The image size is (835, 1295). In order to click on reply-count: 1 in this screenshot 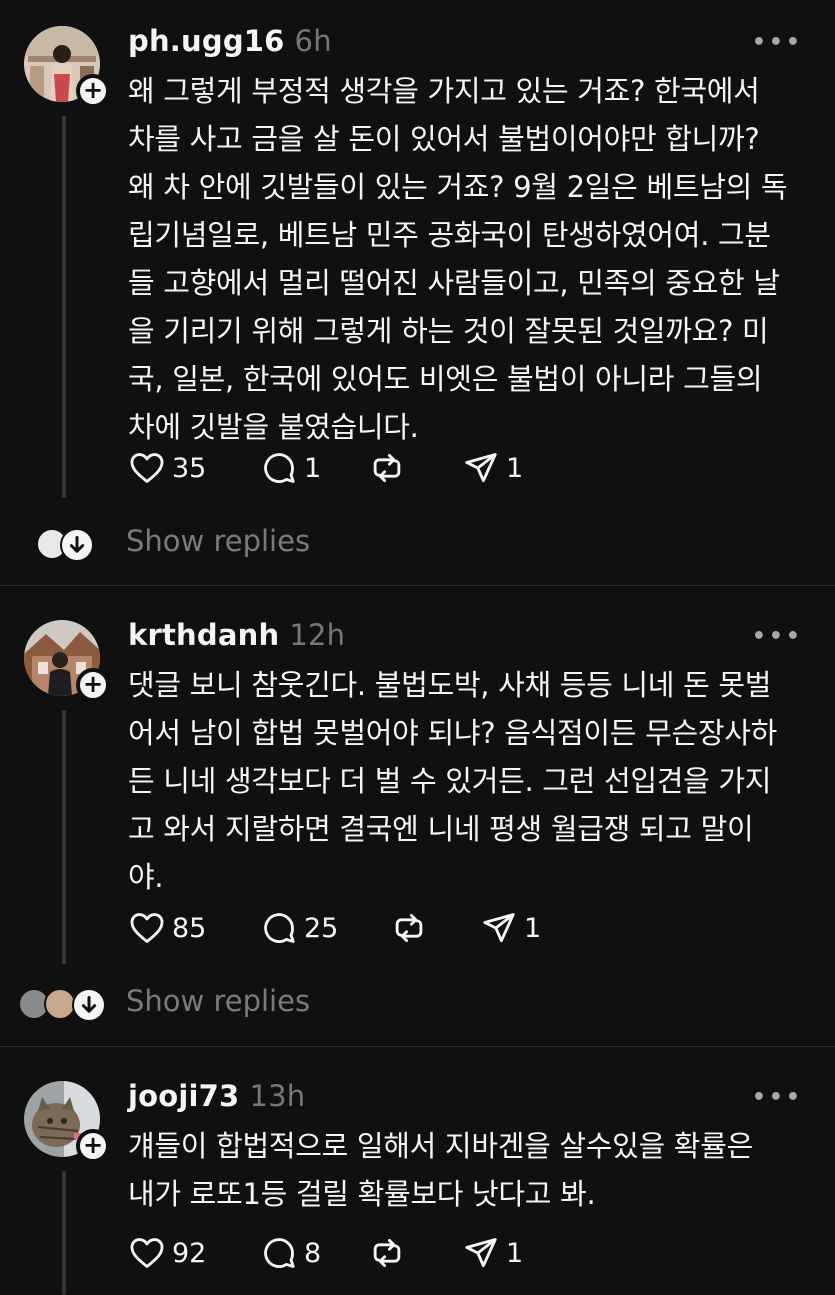, I will do `click(313, 468)`.